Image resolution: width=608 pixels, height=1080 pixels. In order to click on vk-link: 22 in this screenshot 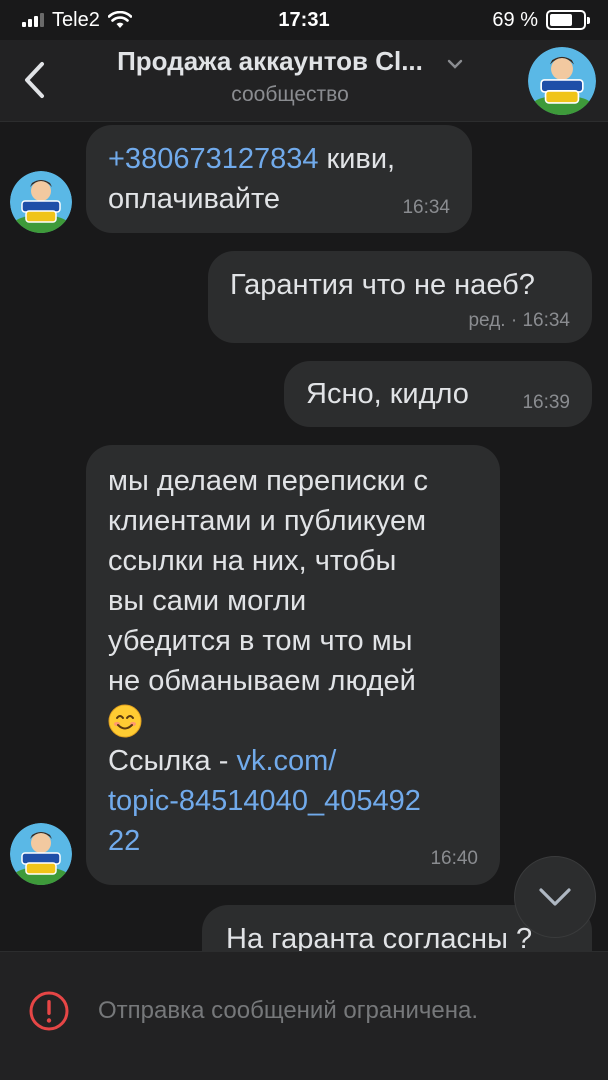, I will do `click(293, 841)`.